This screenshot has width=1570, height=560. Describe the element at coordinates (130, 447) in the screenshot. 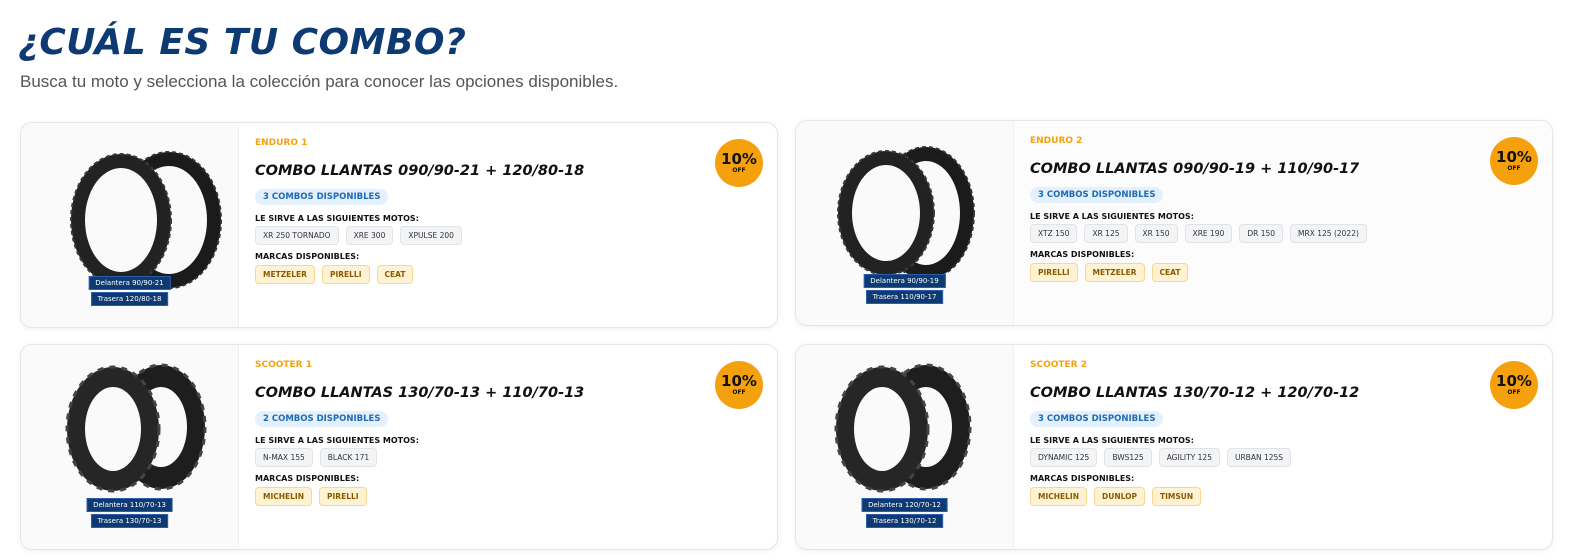

I see `tire-image: Delantera 110/70-13 Trasera 130/70-13` at that location.